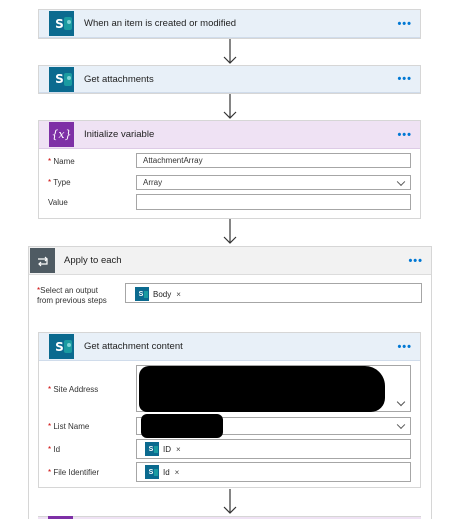  Describe the element at coordinates (72, 295) in the screenshot. I see `select-output-label: *Select an output from previous steps` at that location.